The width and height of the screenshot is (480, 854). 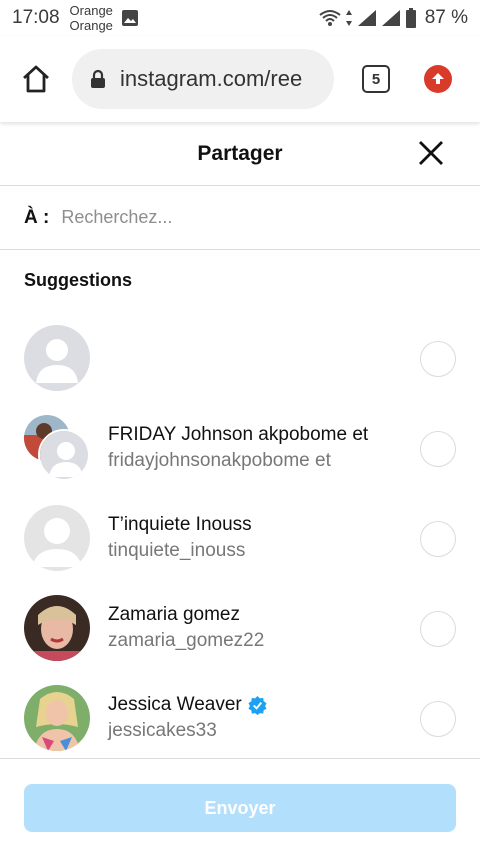 I want to click on name-block: Zamaria gomez zamaria_gomez22, so click(x=186, y=628).